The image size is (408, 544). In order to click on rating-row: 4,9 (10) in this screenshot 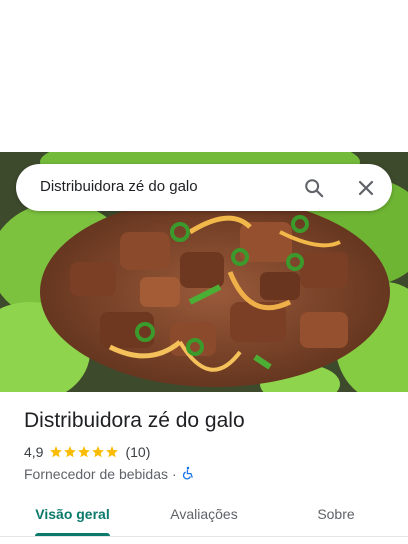, I will do `click(87, 452)`.